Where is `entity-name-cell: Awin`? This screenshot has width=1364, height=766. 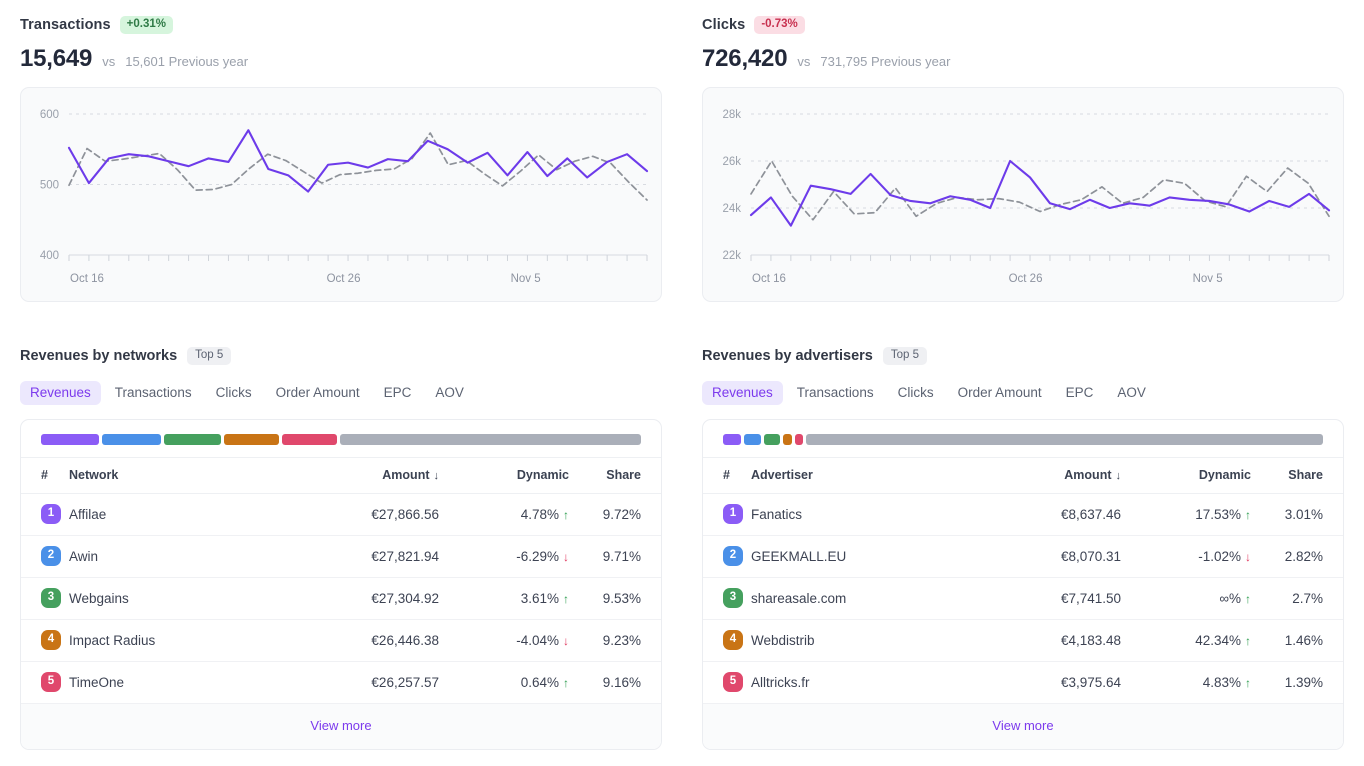 entity-name-cell: Awin is located at coordinates (179, 556).